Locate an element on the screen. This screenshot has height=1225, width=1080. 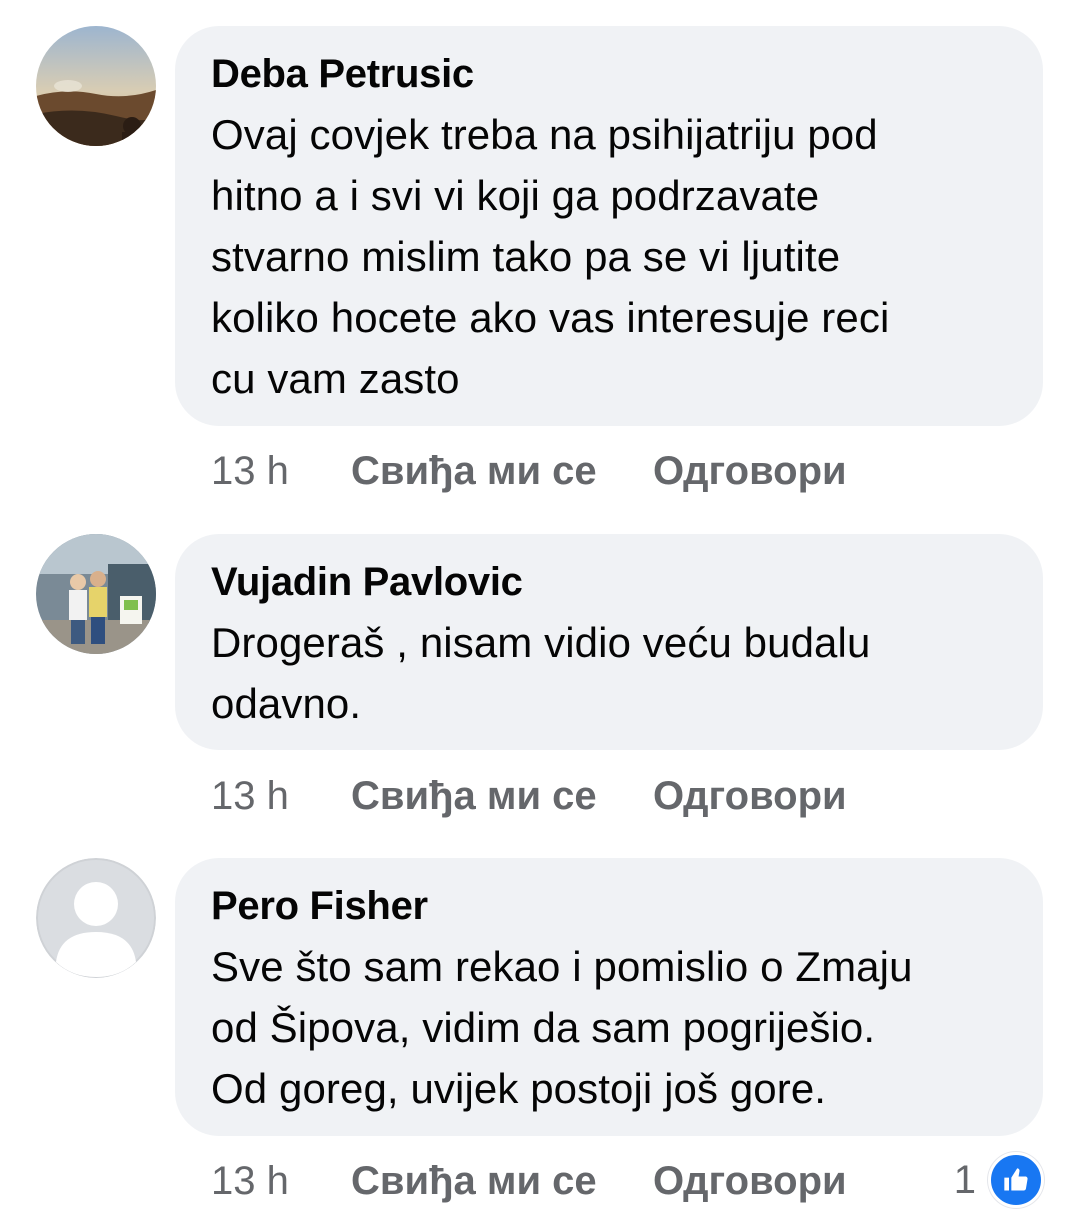
comment-author: Vujadin Pavlovic is located at coordinates (609, 582).